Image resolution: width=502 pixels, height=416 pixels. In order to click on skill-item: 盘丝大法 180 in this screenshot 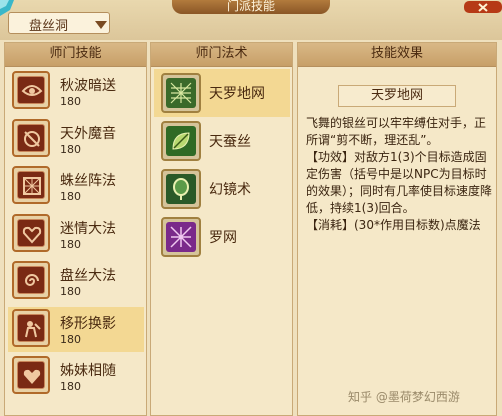, I will do `click(76, 281)`.